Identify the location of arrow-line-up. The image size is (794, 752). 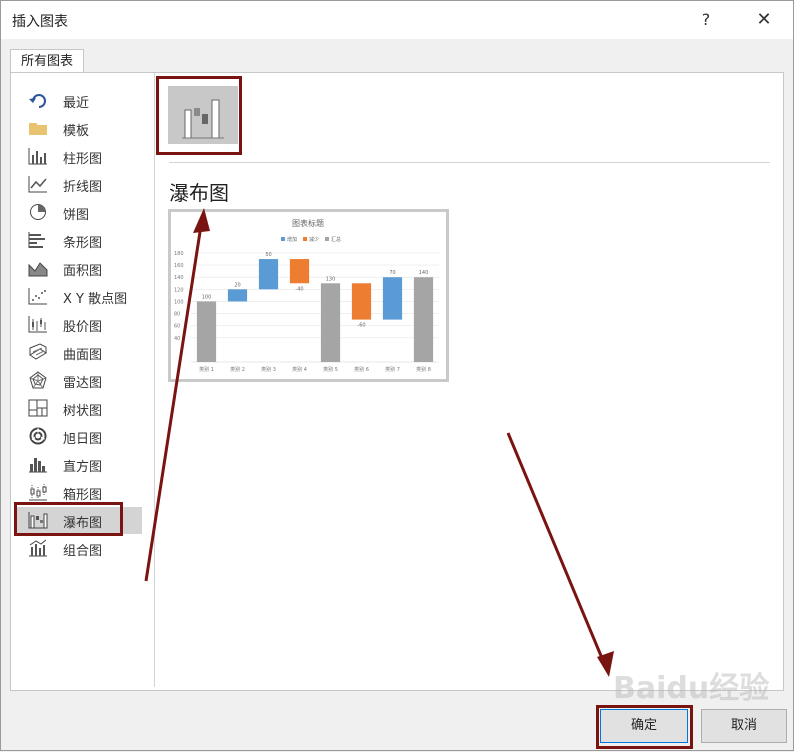
(174, 400).